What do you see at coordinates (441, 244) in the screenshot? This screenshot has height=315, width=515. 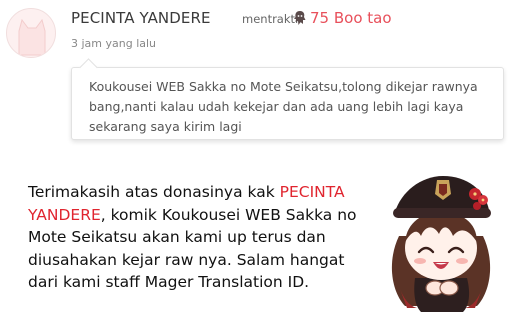 I see `chibi-mascot-sticker` at bounding box center [441, 244].